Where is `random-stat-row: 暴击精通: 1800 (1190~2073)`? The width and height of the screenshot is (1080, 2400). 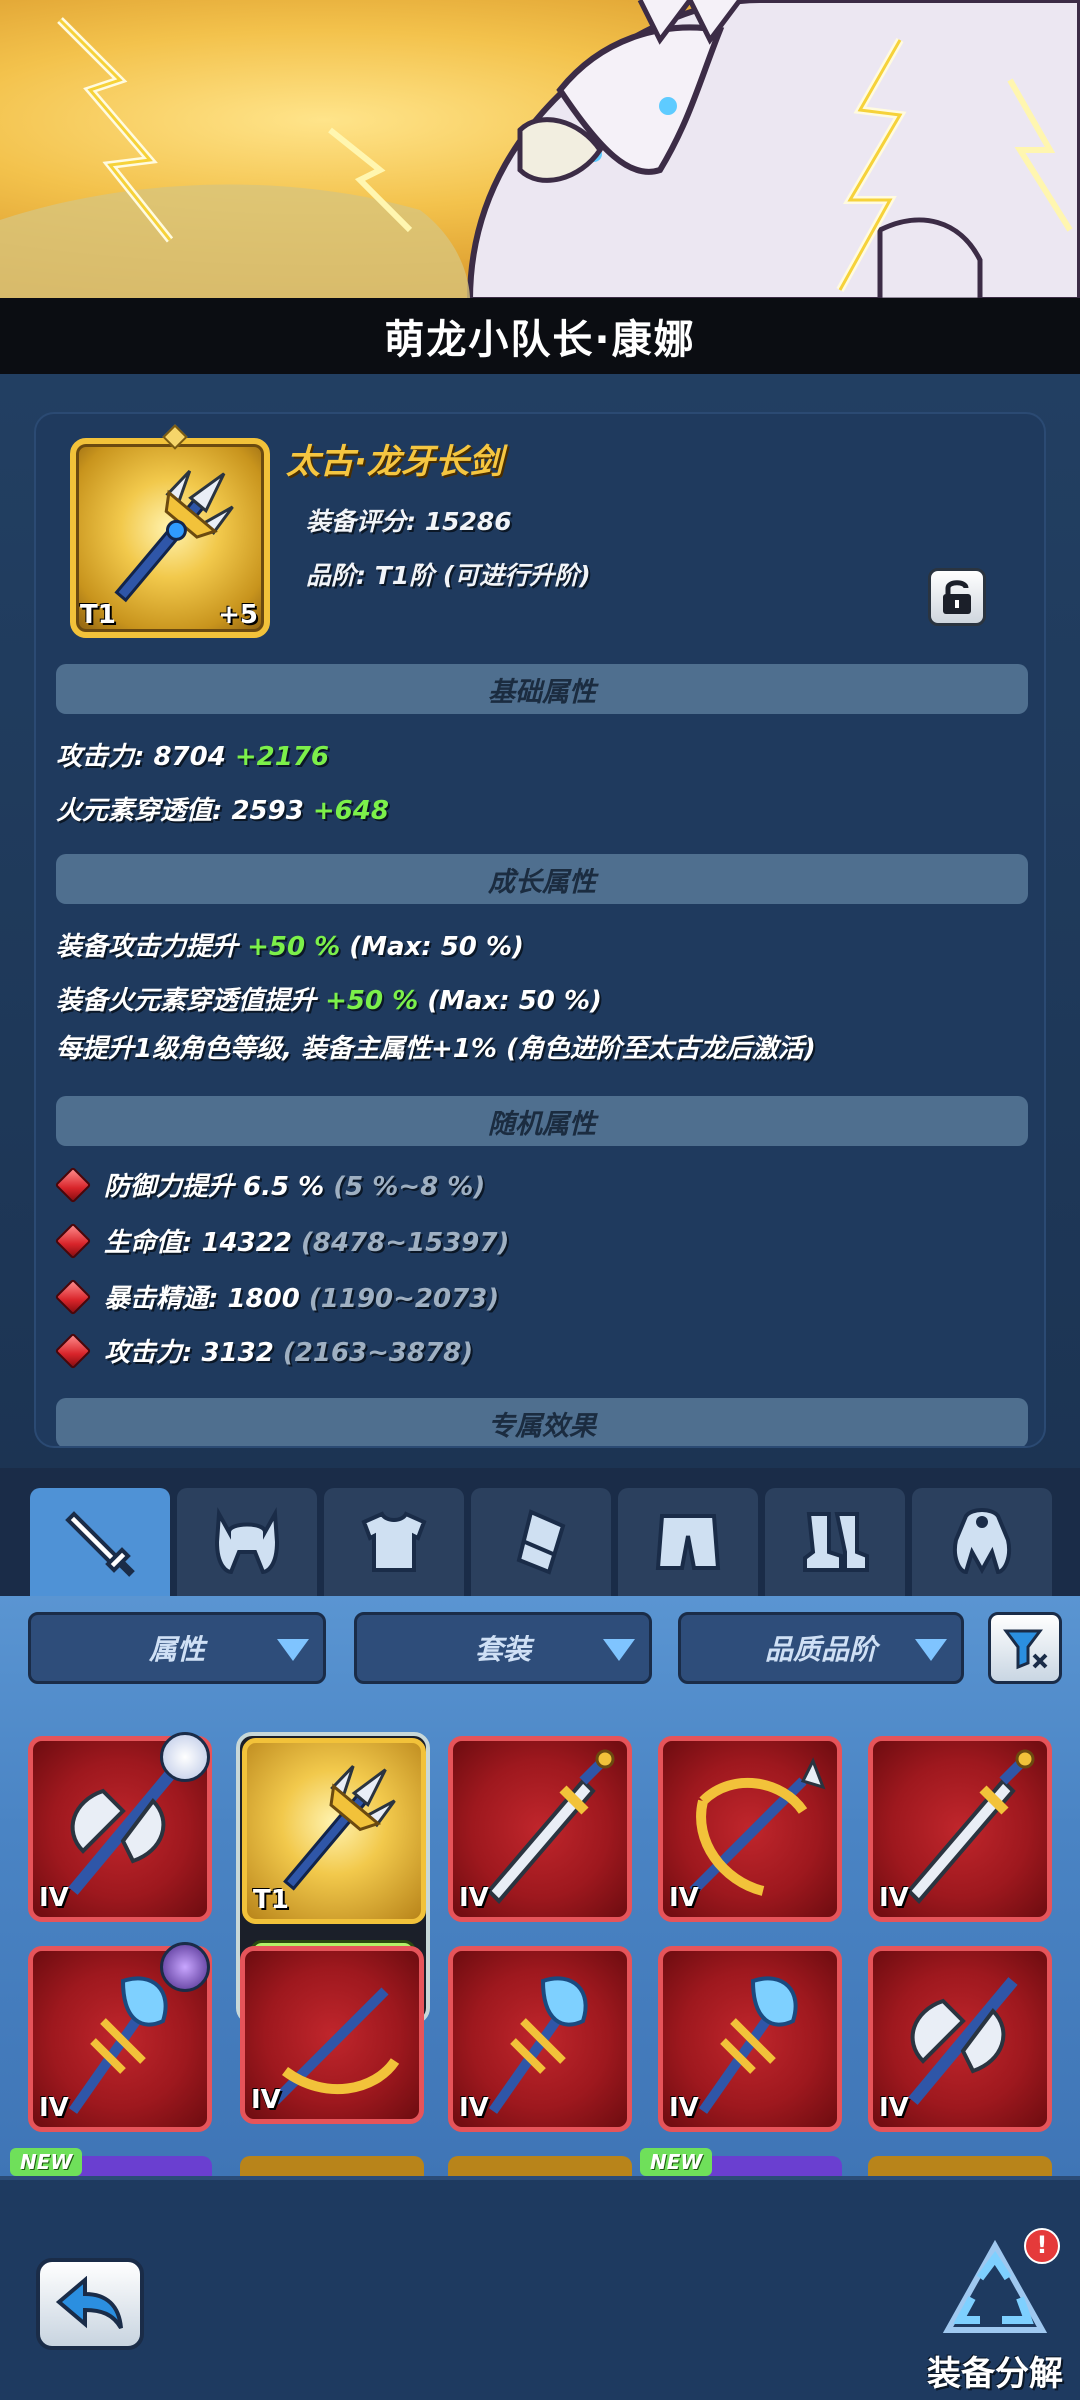
random-stat-row: 暴击精通: 1800 (1190~2073) is located at coordinates (277, 1296).